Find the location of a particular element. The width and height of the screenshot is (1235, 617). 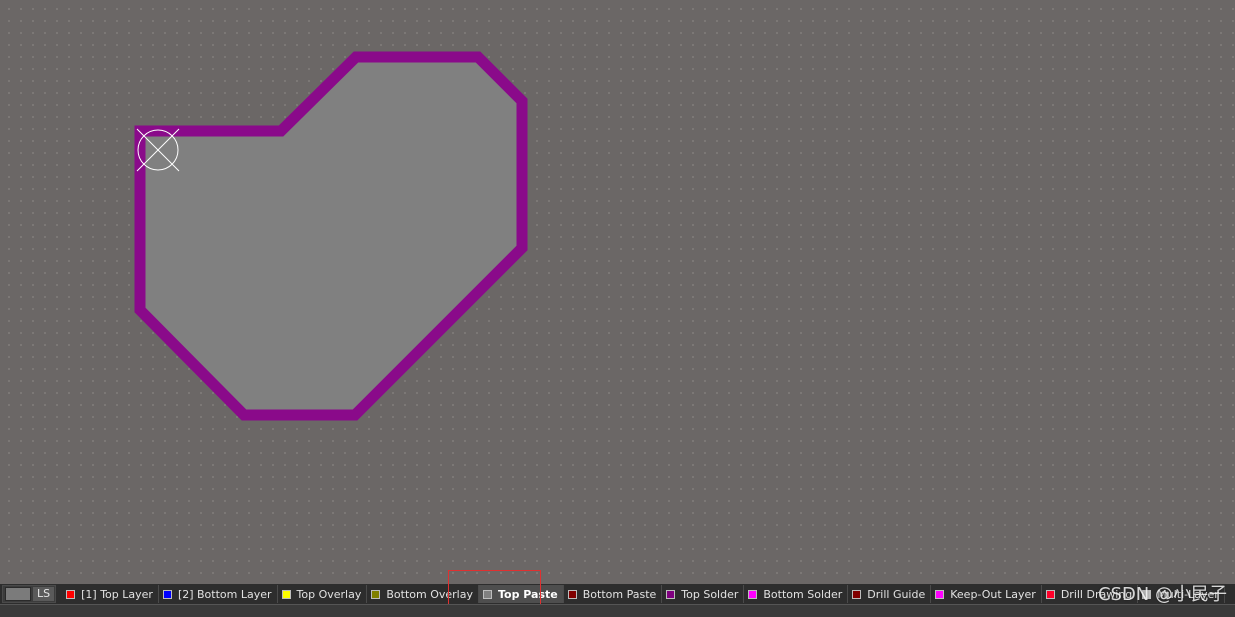

tab-keep-out-layer: Keep-Out Layer is located at coordinates (986, 594).